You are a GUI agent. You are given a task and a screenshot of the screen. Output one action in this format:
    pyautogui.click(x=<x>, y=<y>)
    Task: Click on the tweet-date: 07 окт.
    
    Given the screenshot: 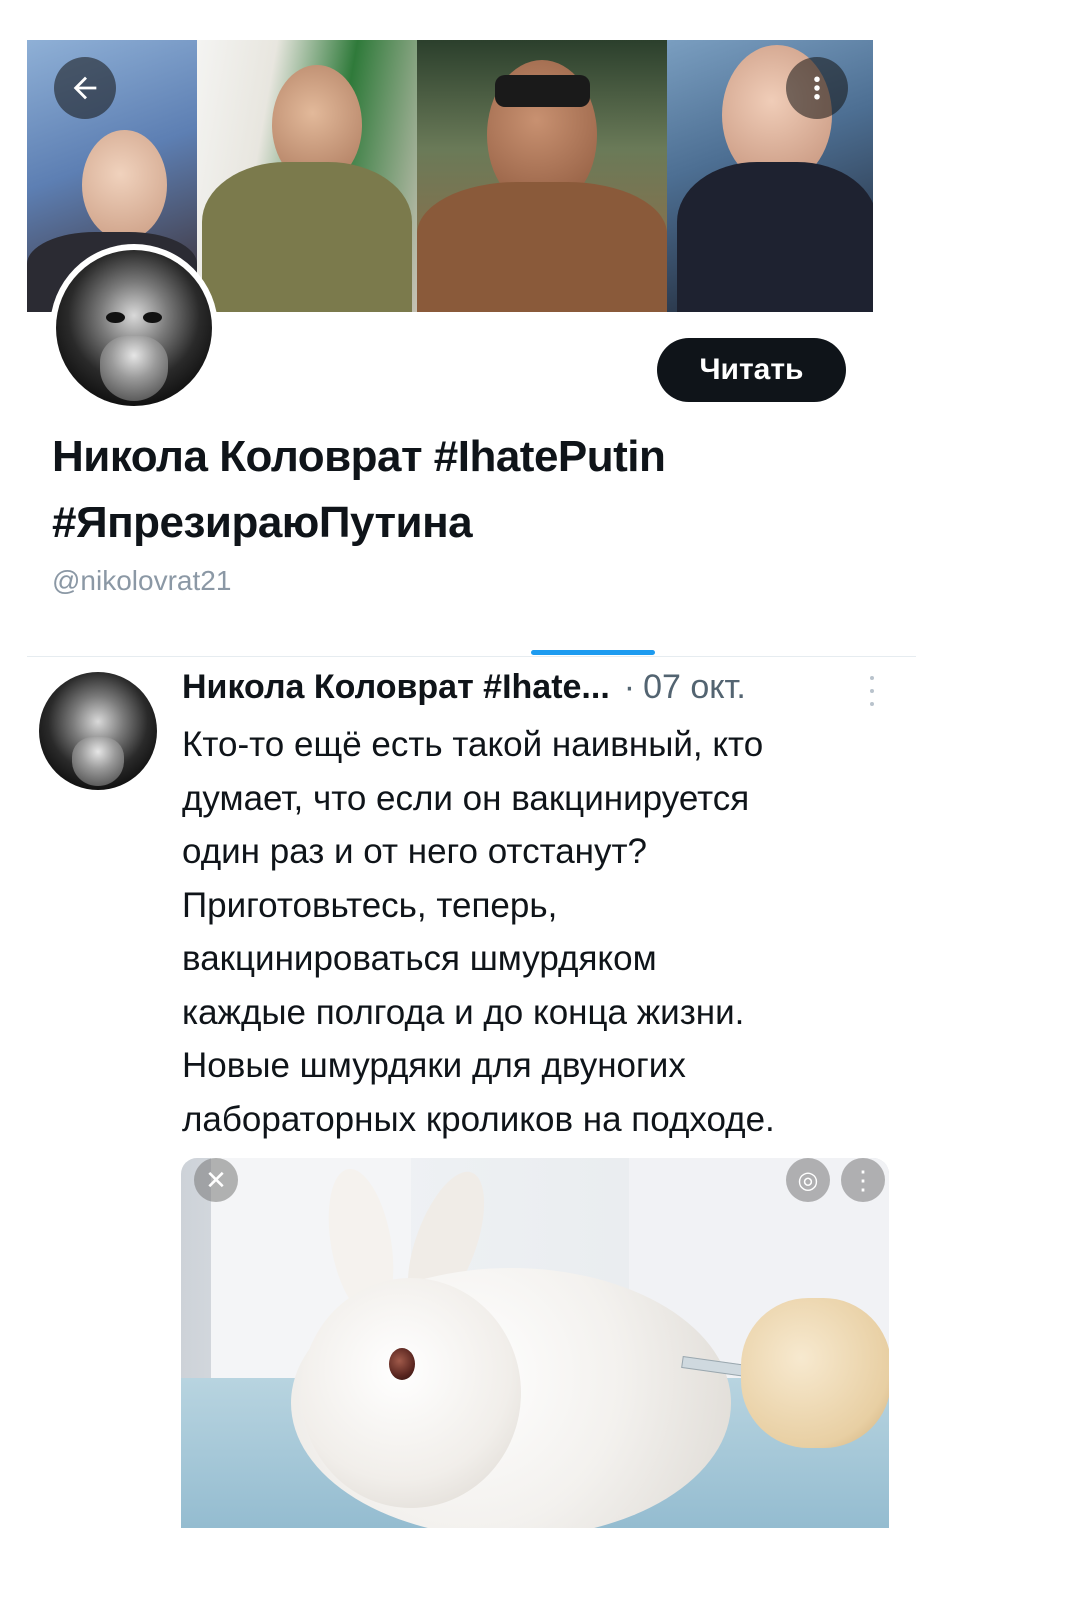 What is the action you would take?
    pyautogui.click(x=694, y=687)
    